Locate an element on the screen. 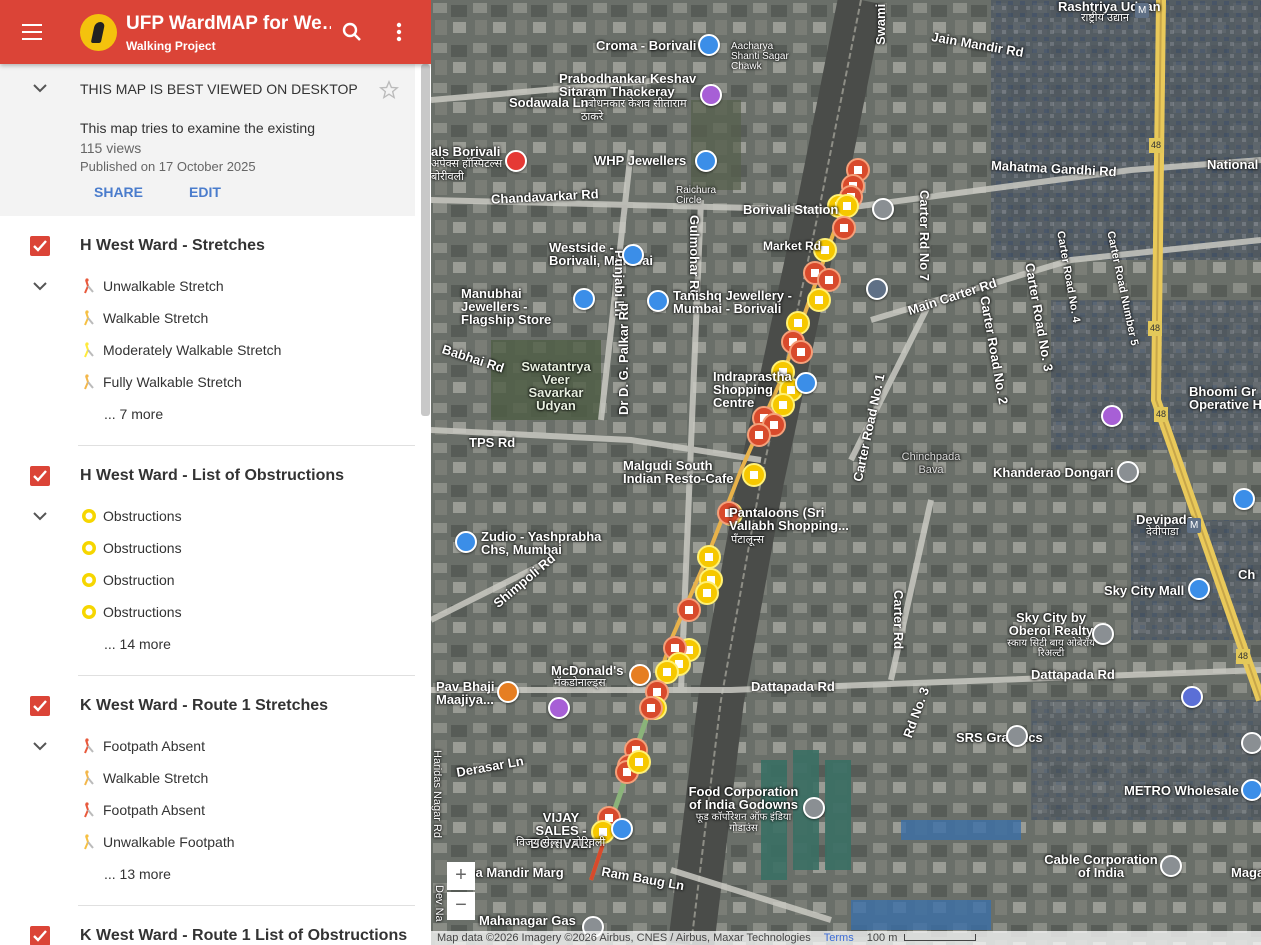 The height and width of the screenshot is (945, 1261). legend-item: Moderately Walkable Stretch is located at coordinates (240, 350).